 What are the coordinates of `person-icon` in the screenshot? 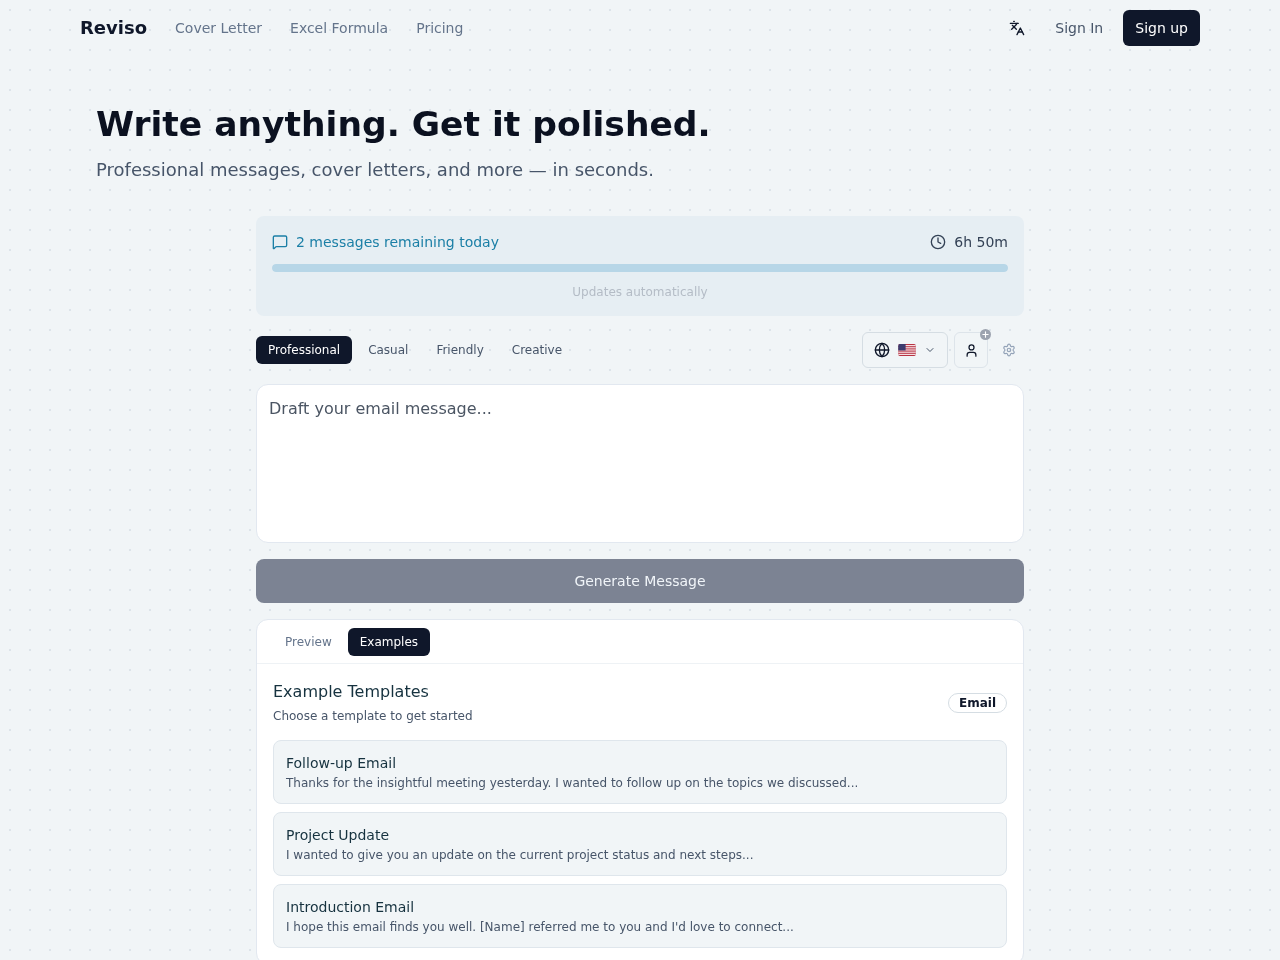 It's located at (971, 350).